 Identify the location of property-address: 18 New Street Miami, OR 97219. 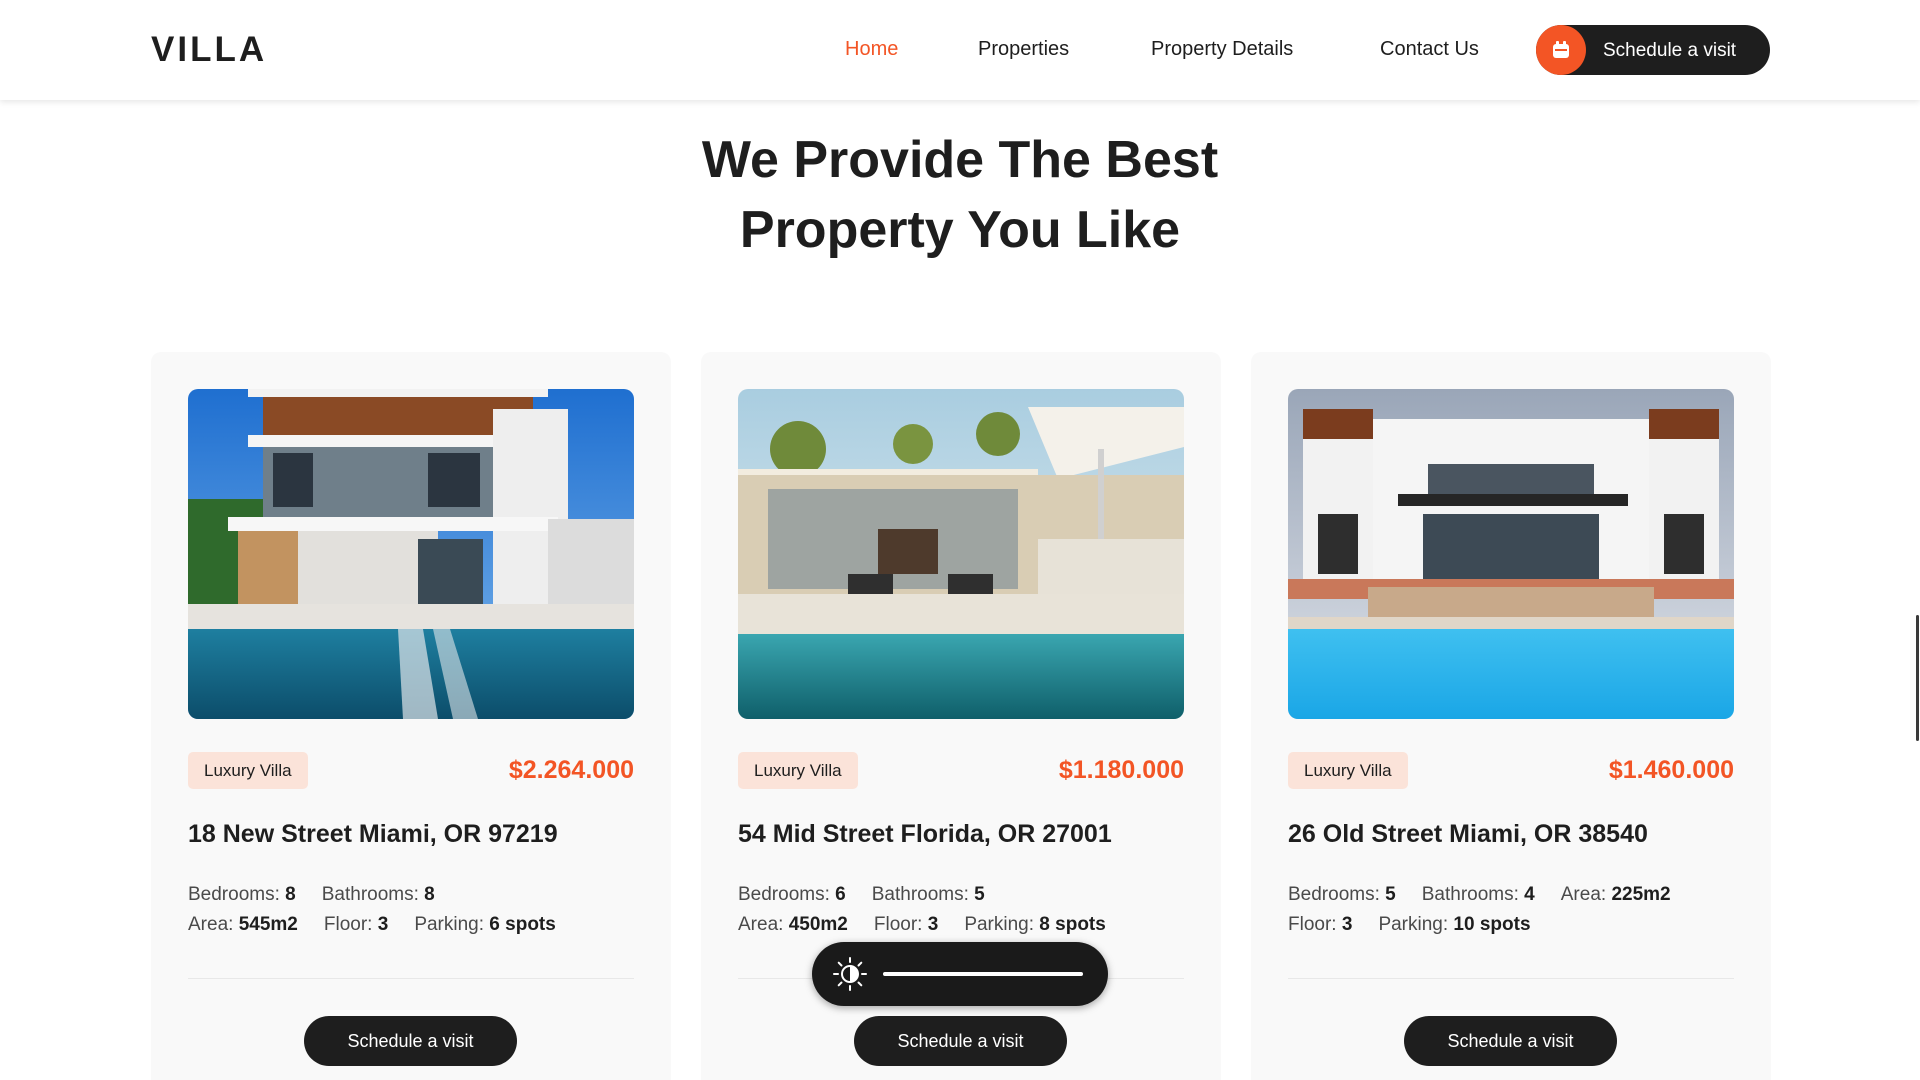
(373, 834).